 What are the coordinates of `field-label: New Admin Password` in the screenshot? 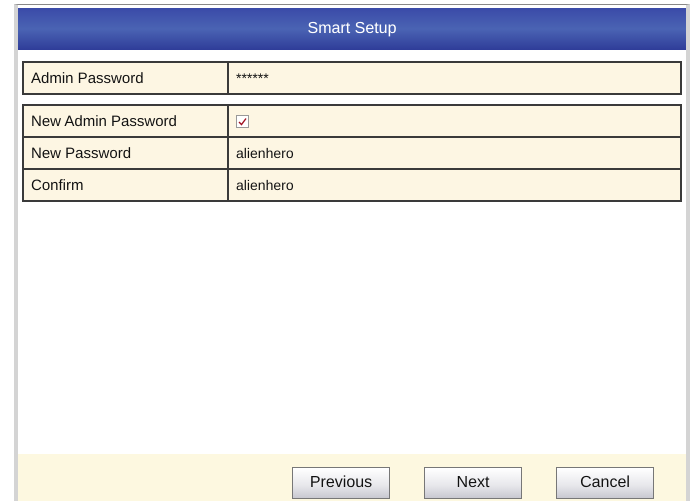 It's located at (126, 121).